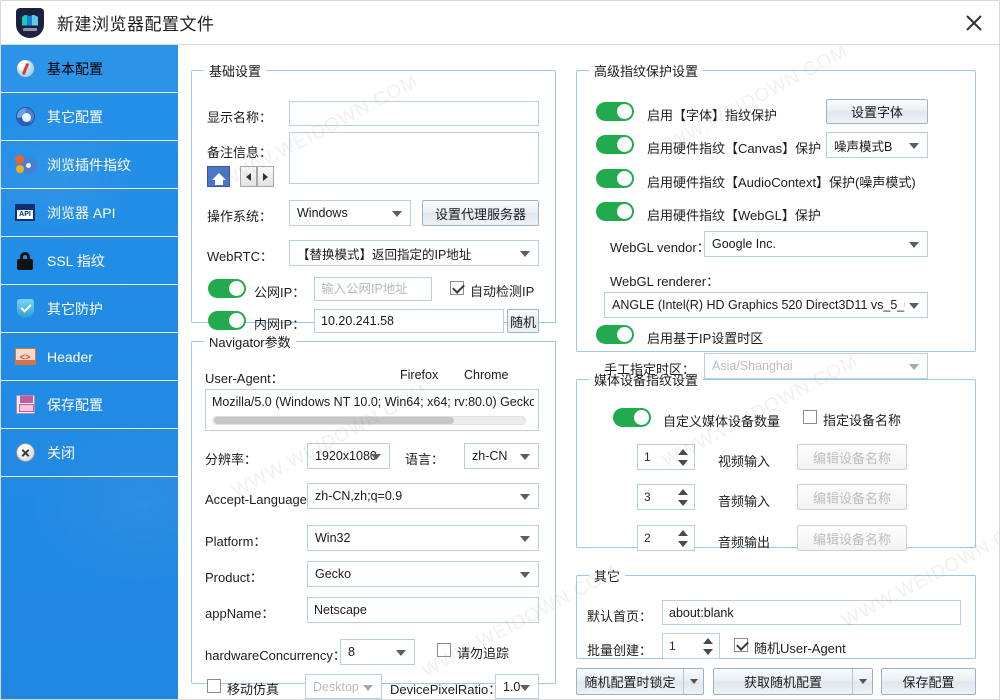  What do you see at coordinates (646, 71) in the screenshot?
I see `advanced-fingerprint-legend: 高级指纹保护设置` at bounding box center [646, 71].